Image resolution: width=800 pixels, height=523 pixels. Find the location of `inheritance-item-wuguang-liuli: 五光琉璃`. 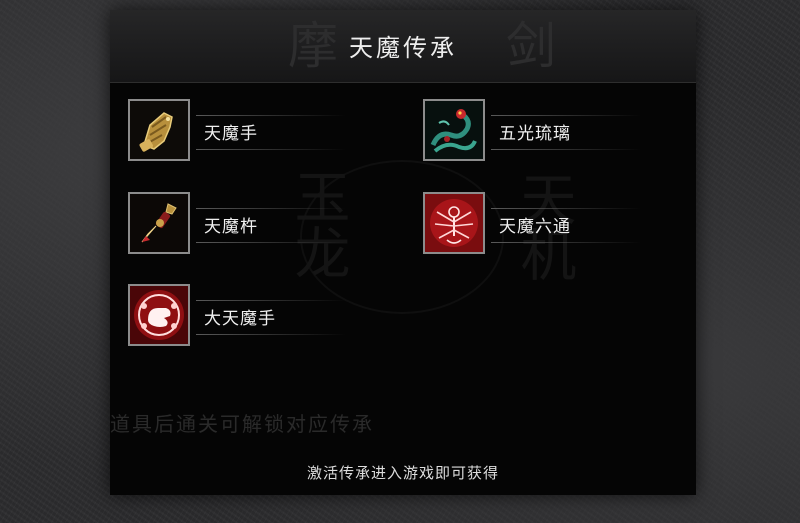

inheritance-item-wuguang-liuli: 五光琉璃 is located at coordinates (543, 134).